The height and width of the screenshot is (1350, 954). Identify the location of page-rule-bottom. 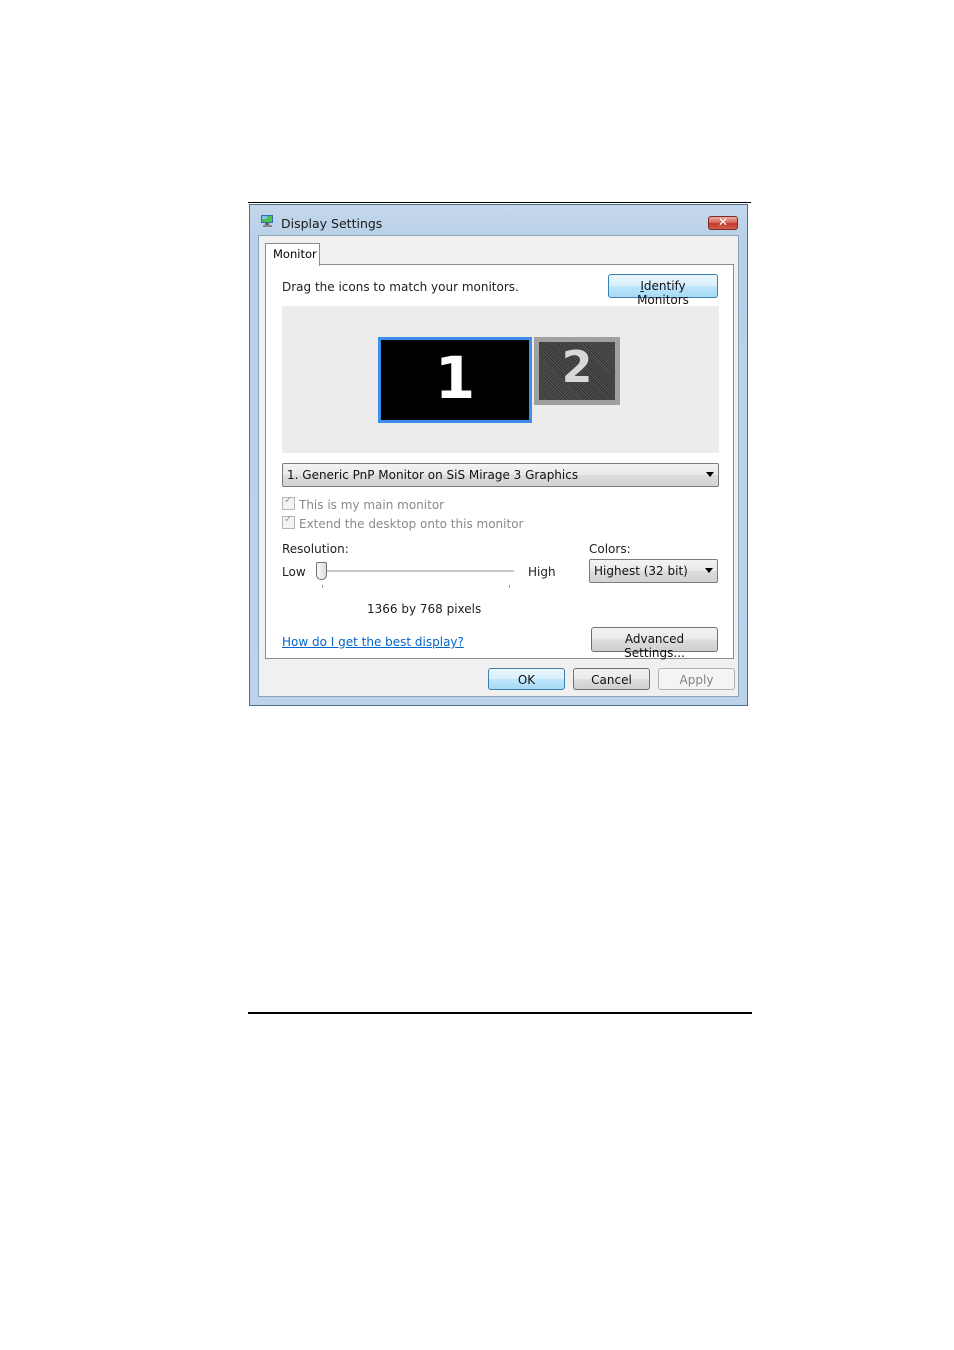
(500, 1013).